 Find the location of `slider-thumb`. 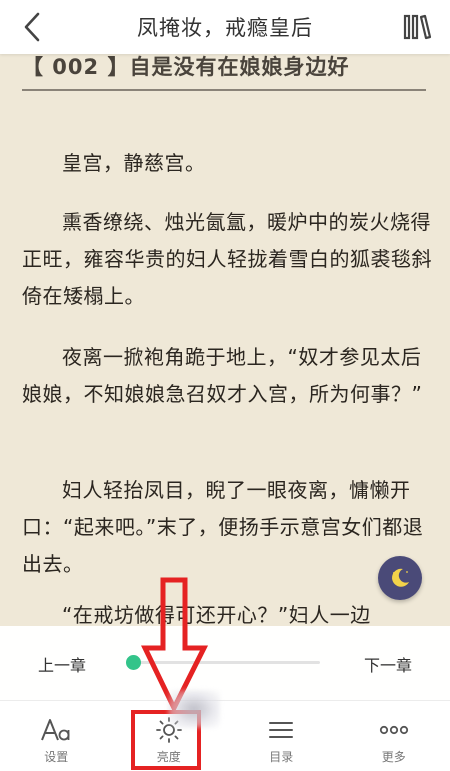

slider-thumb is located at coordinates (133, 662).